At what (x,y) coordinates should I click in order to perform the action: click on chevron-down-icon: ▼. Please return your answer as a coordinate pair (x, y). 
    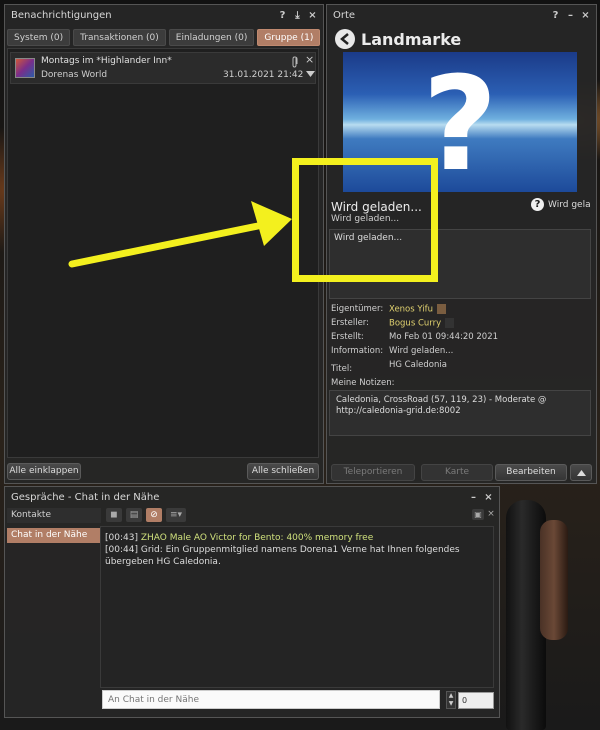
    Looking at the image, I should click on (451, 703).